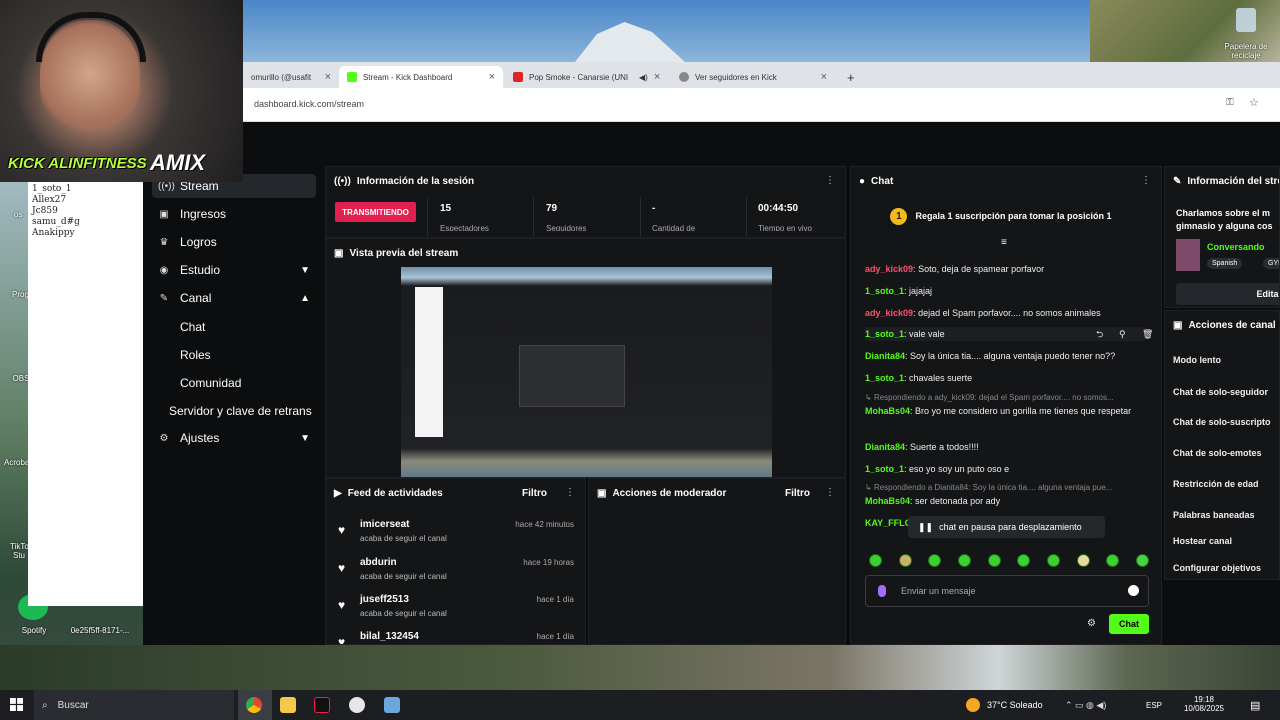  Describe the element at coordinates (1009, 562) in the screenshot. I see `emote-bar` at that location.